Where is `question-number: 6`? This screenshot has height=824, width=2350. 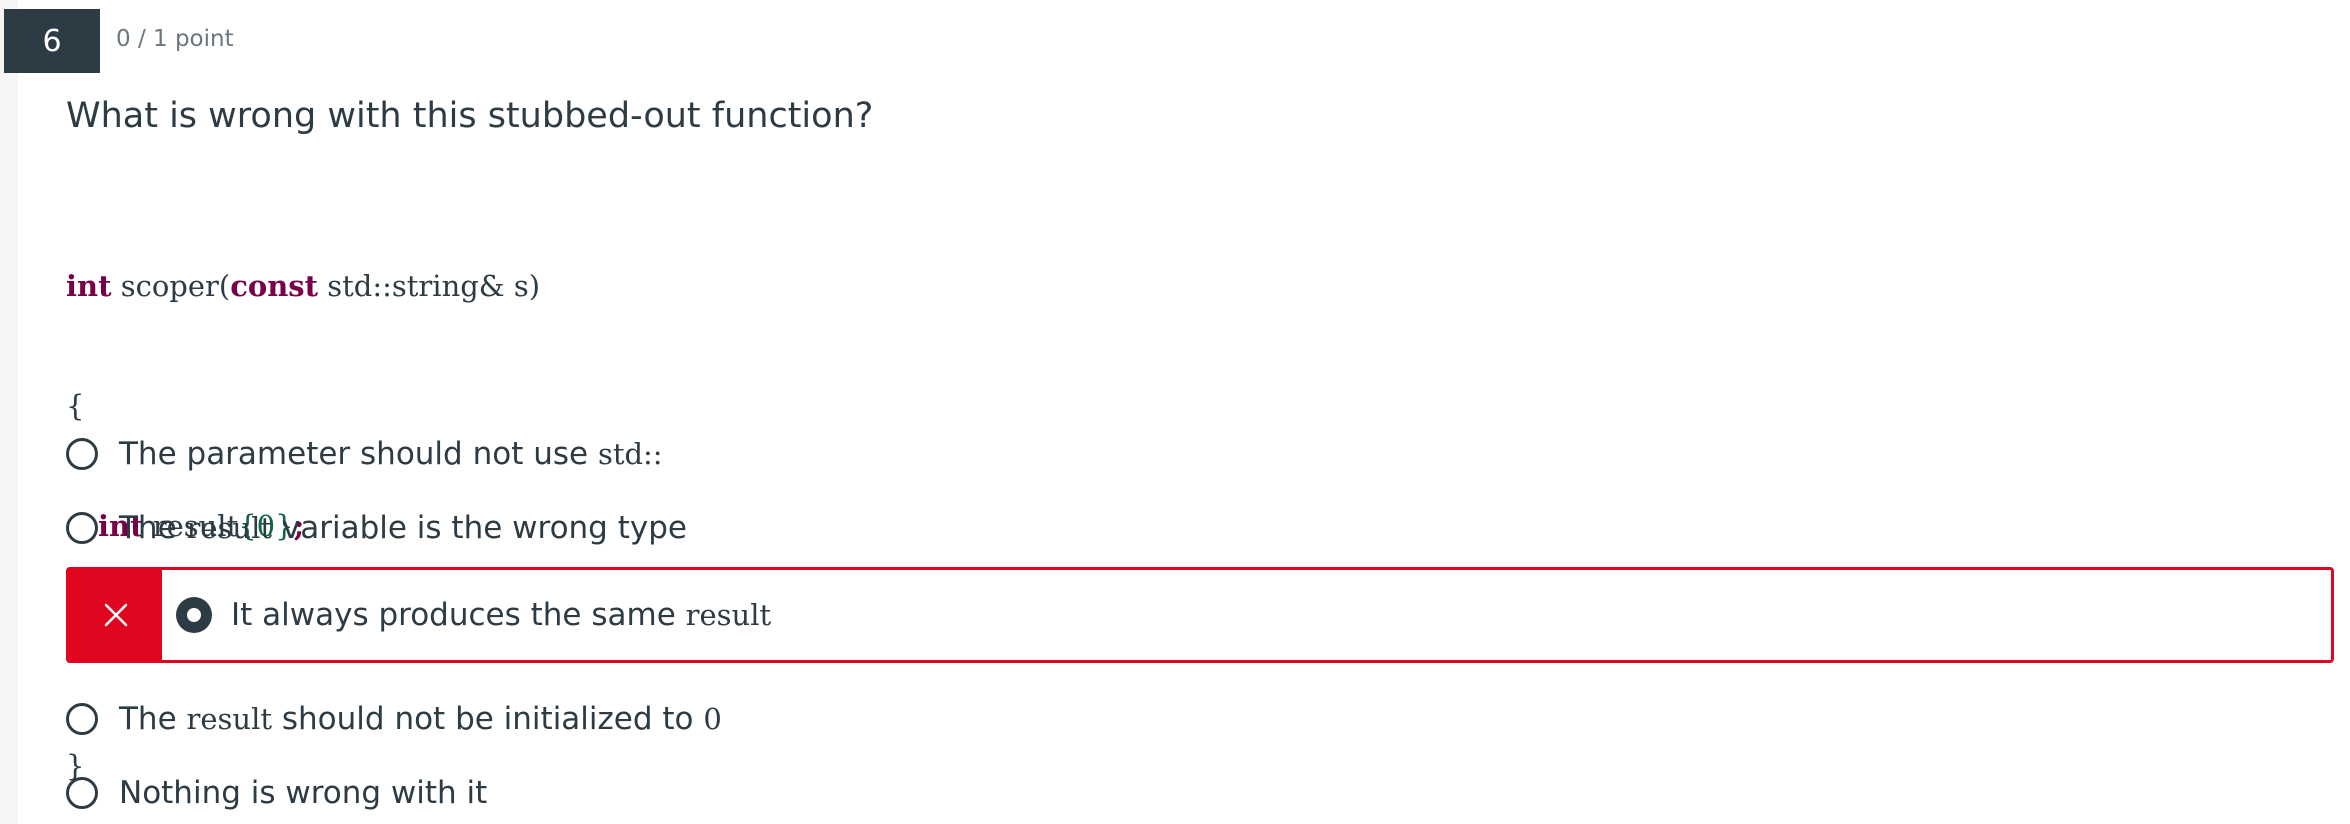
question-number: 6 is located at coordinates (52, 41).